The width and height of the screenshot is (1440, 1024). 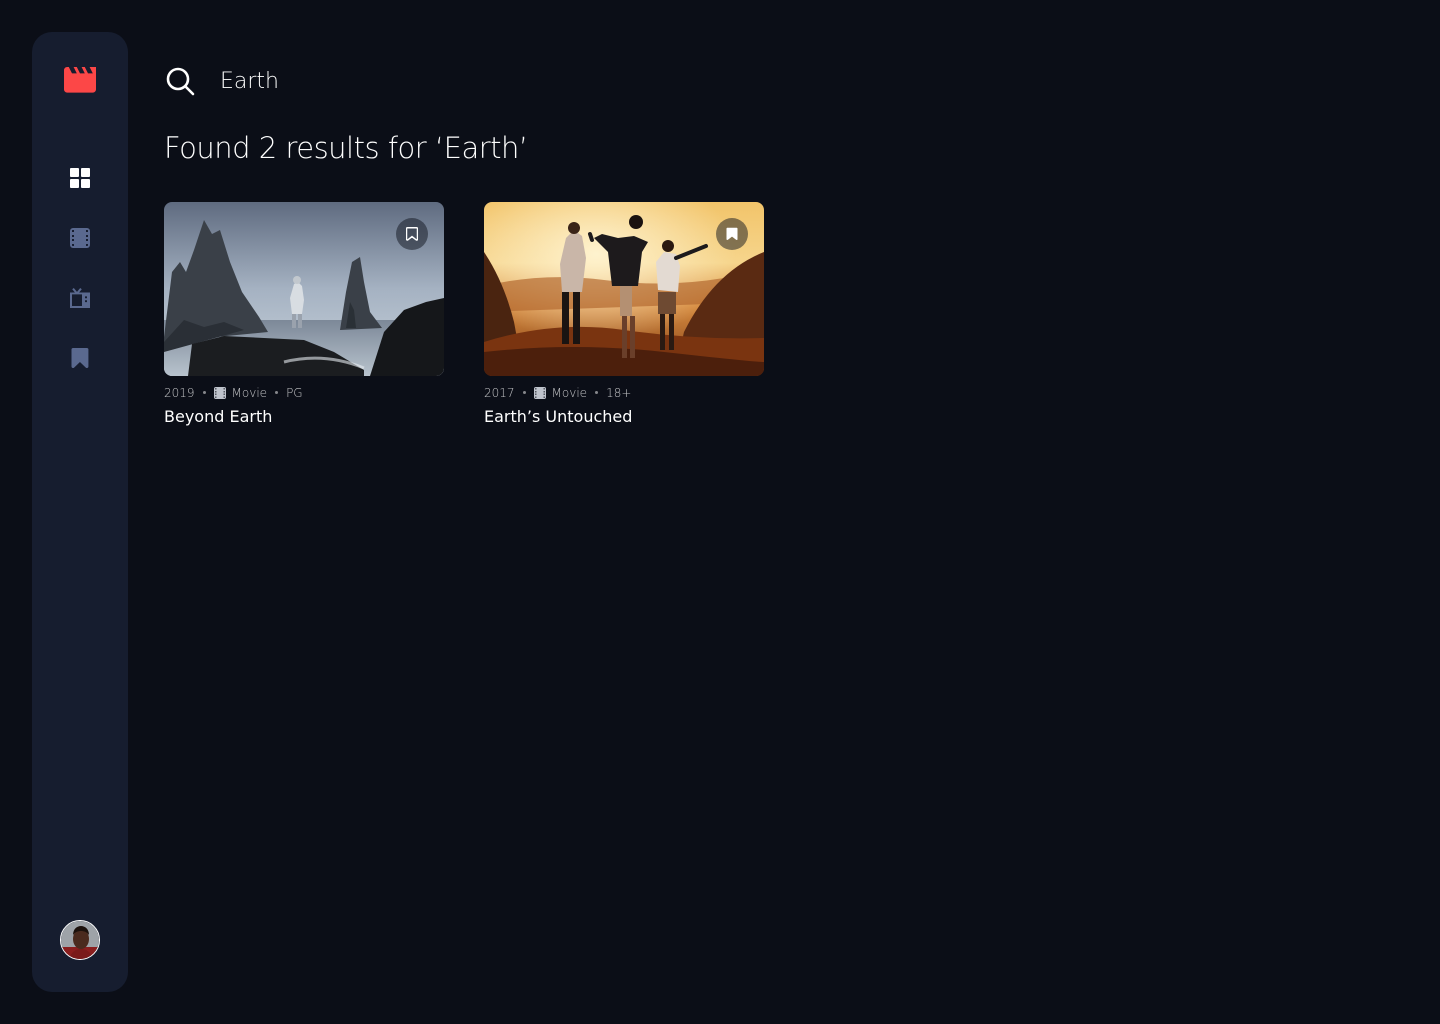 I want to click on card-rating: PG, so click(x=294, y=392).